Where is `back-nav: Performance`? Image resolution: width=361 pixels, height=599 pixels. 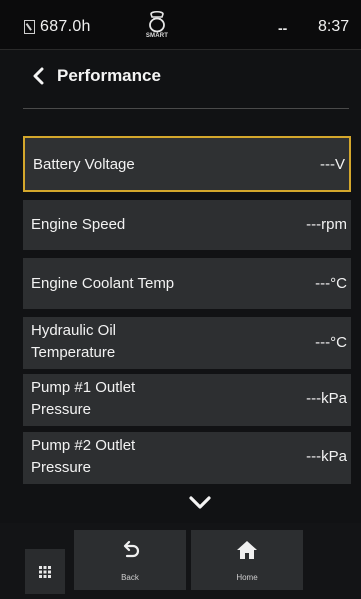
back-nav: Performance is located at coordinates (95, 76).